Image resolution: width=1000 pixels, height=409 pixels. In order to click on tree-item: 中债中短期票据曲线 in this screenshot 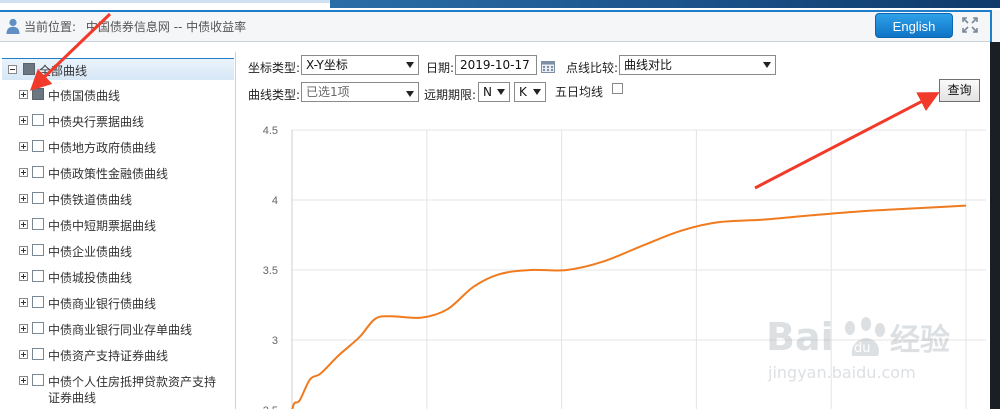, I will do `click(117, 225)`.